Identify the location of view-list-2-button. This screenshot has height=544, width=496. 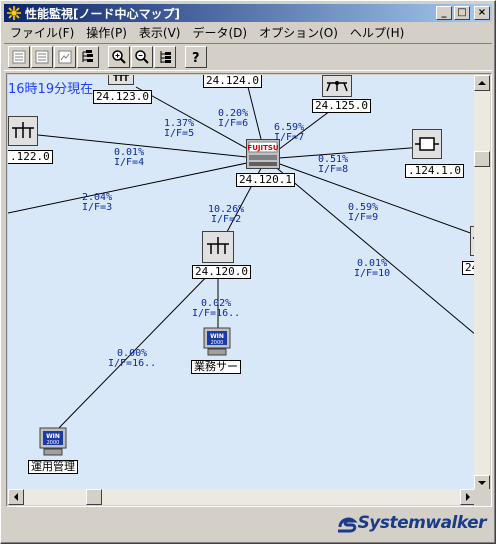
(42, 57).